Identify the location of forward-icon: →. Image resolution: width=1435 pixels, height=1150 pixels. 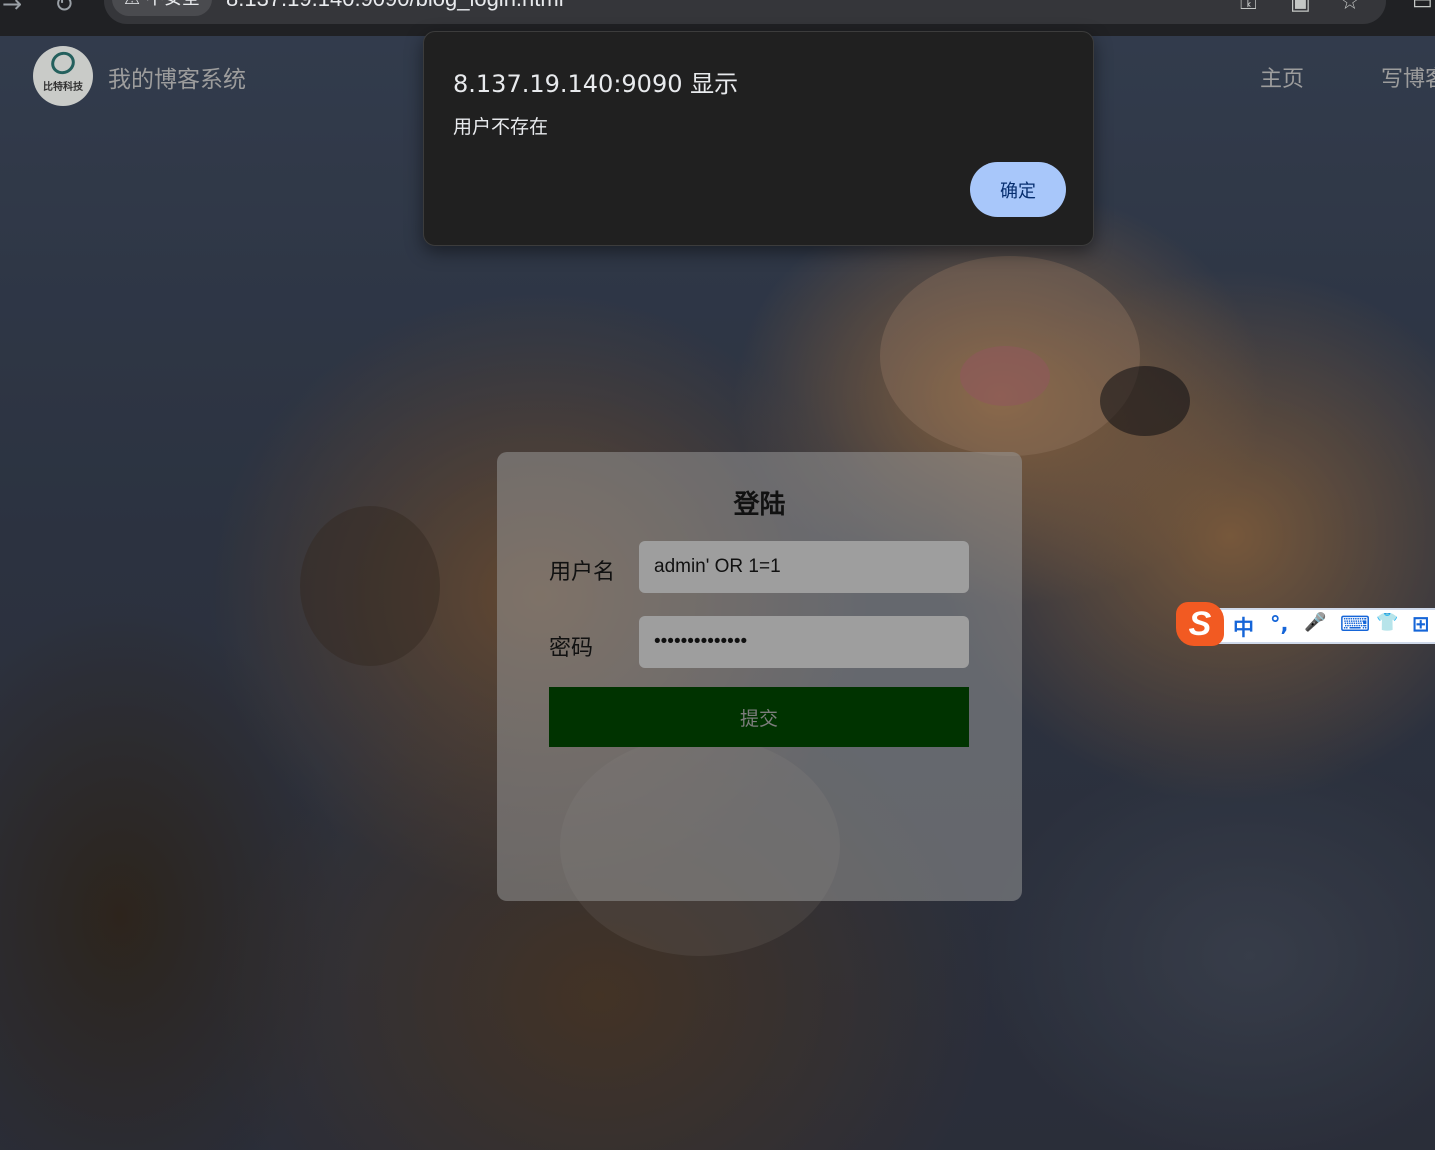
(12, 9).